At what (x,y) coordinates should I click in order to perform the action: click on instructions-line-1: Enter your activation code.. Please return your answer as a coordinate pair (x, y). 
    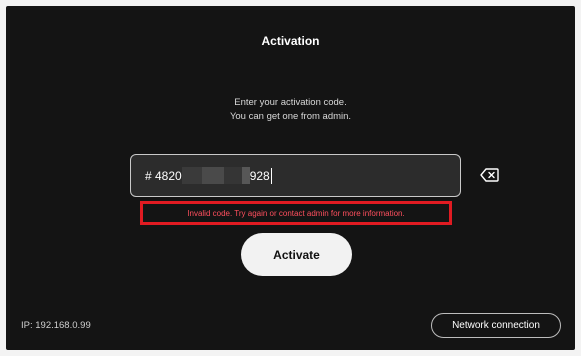
    Looking at the image, I should click on (290, 102).